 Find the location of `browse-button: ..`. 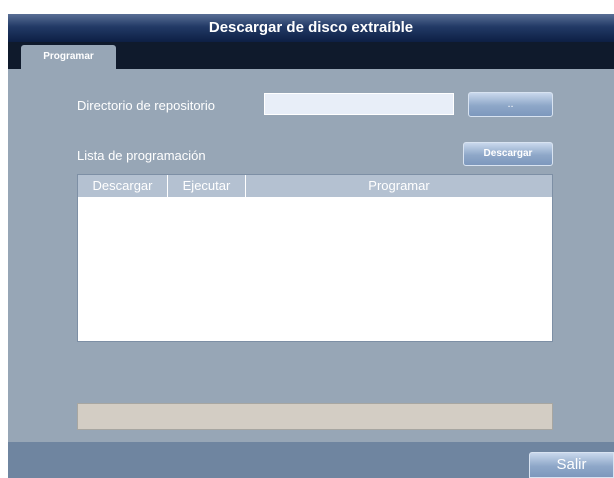

browse-button: .. is located at coordinates (510, 104).